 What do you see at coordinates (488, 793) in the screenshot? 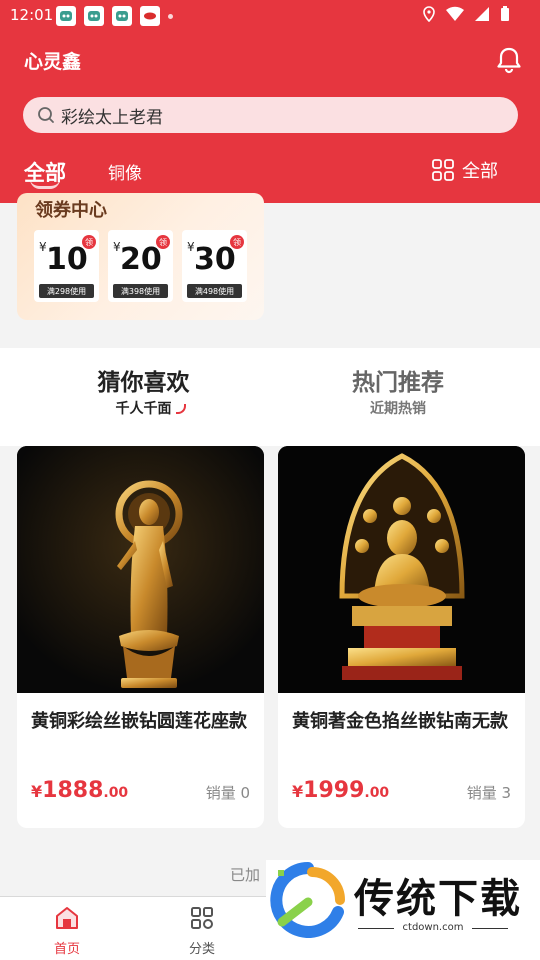
I see `product-sales: 销量 3` at bounding box center [488, 793].